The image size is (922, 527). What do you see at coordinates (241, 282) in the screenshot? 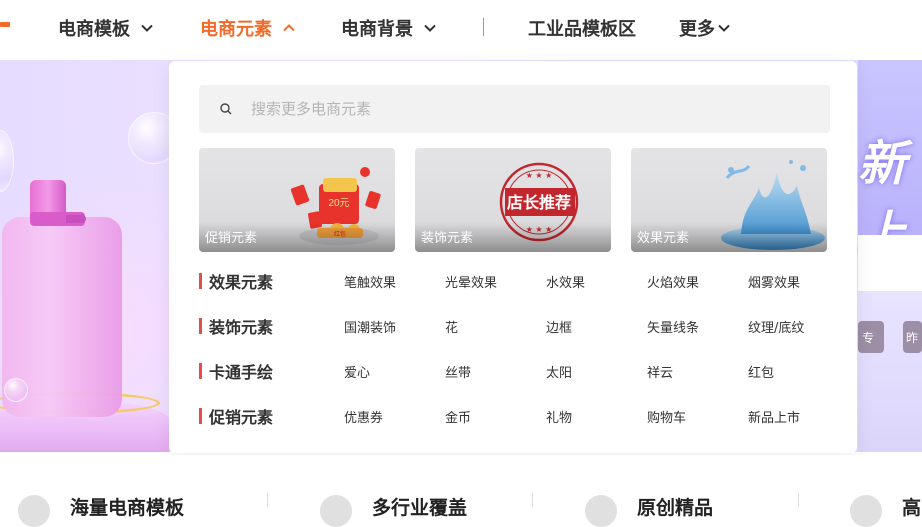
I see `category-title-label: 效果元素` at bounding box center [241, 282].